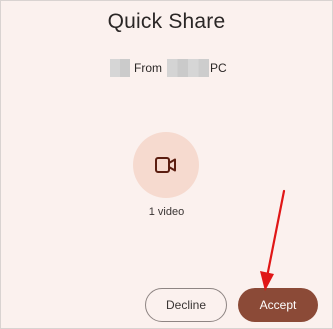 This screenshot has width=333, height=329. What do you see at coordinates (148, 68) in the screenshot?
I see `from-label: From` at bounding box center [148, 68].